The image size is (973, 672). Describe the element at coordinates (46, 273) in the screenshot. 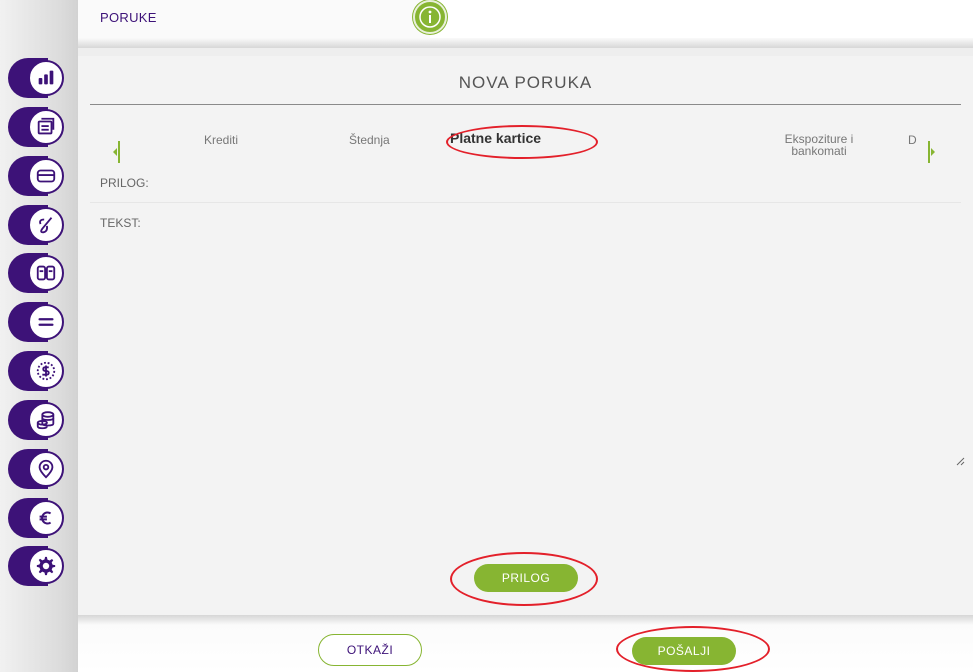

I see `exchange-devices-icon` at that location.